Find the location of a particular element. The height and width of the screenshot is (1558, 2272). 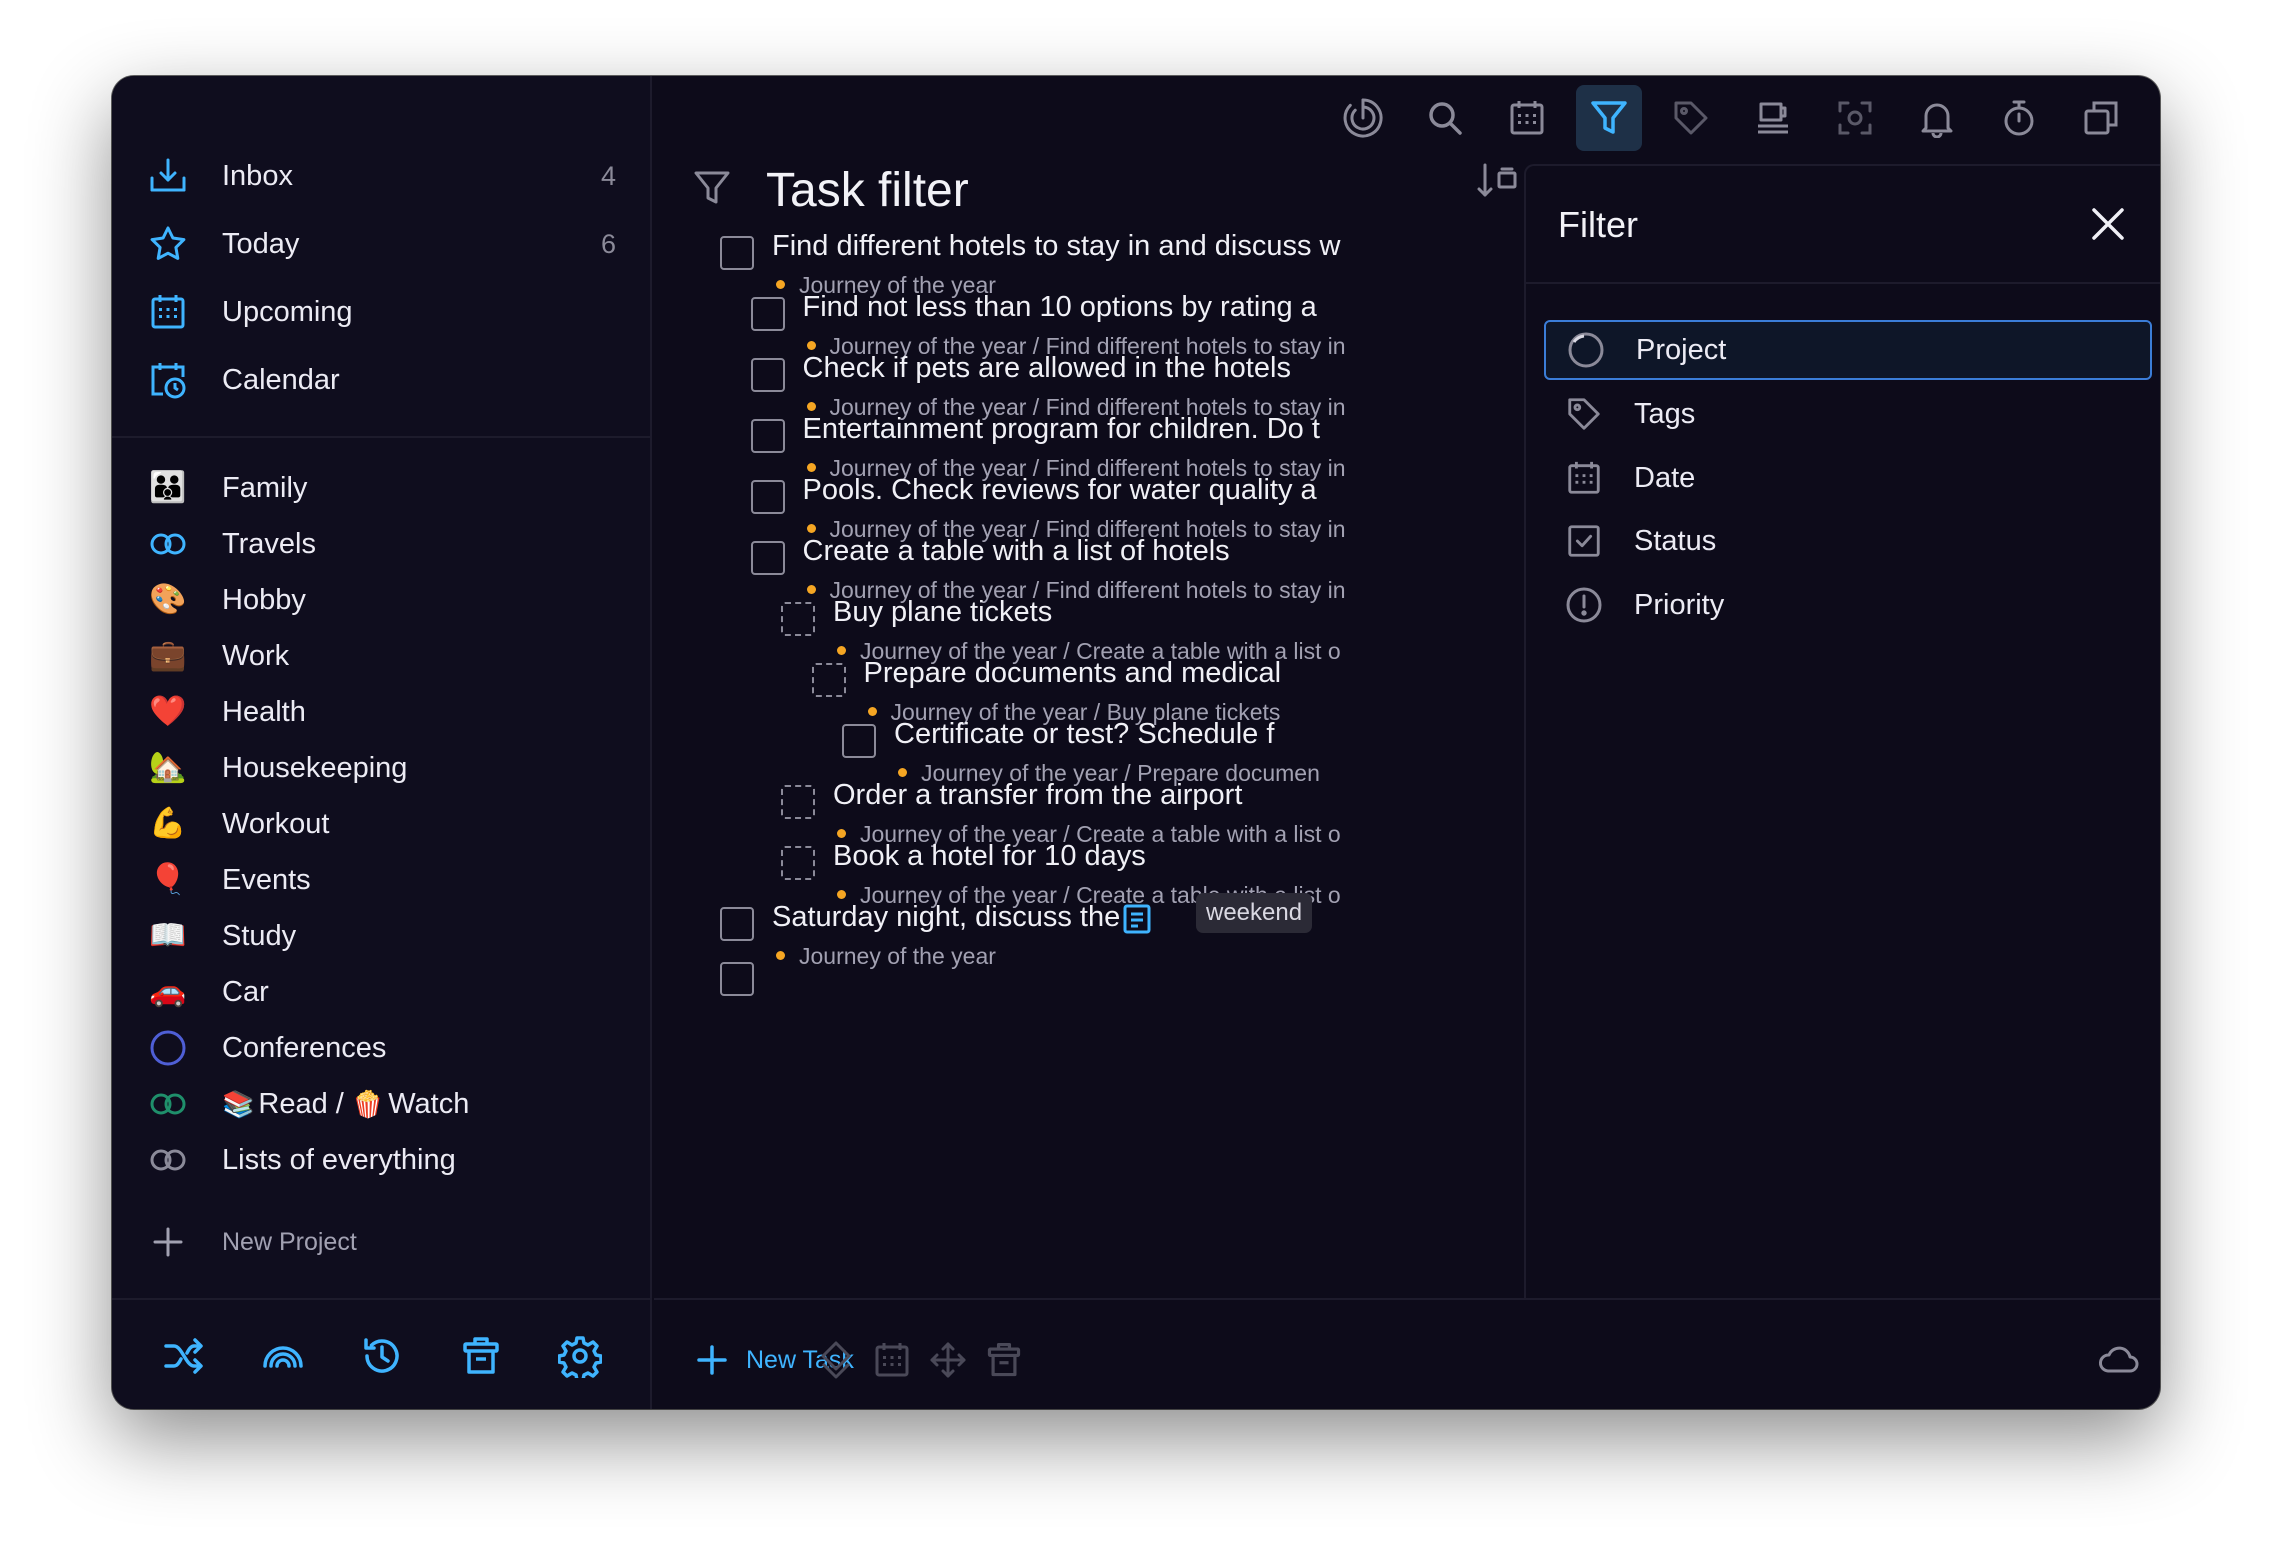

timer-icon is located at coordinates (2019, 118).